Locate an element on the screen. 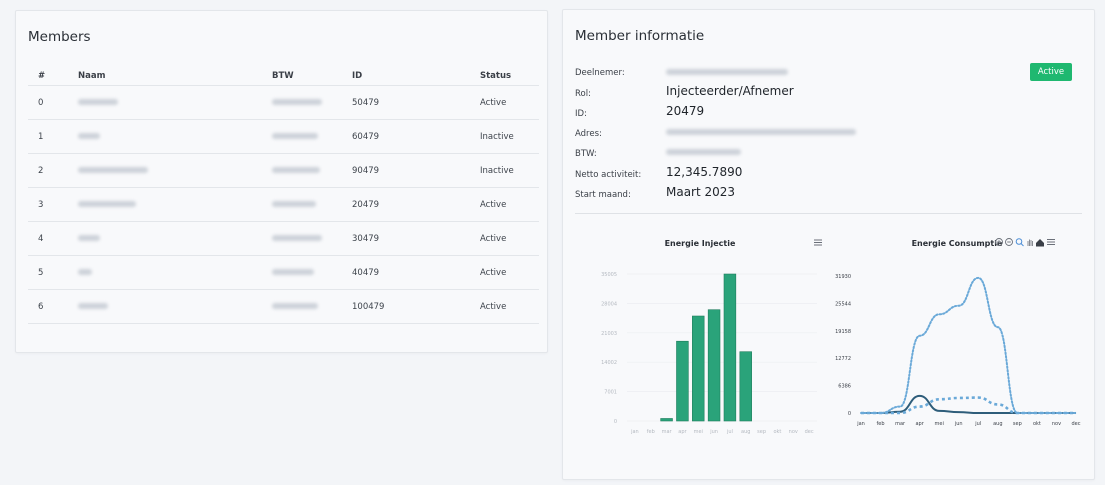  label-deelnemer: Deelnemer: is located at coordinates (600, 73).